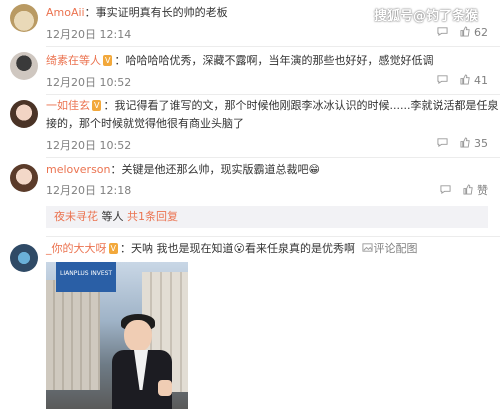 This screenshot has height=409, width=500. Describe the element at coordinates (267, 217) in the screenshot. I see `reply-summary: 夜未寻花 等人 共1条回复` at that location.